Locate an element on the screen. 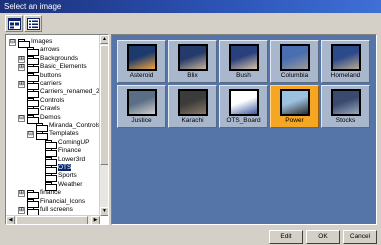  tree-item: Controls is located at coordinates (46, 101).